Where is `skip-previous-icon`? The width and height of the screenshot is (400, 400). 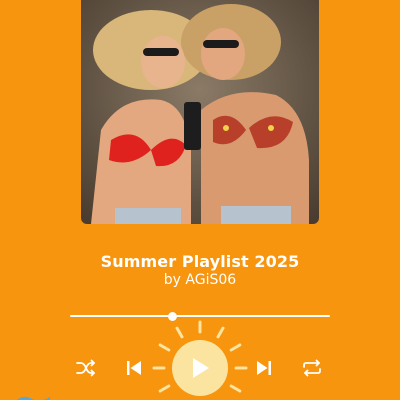
skip-previous-icon is located at coordinates (134, 368).